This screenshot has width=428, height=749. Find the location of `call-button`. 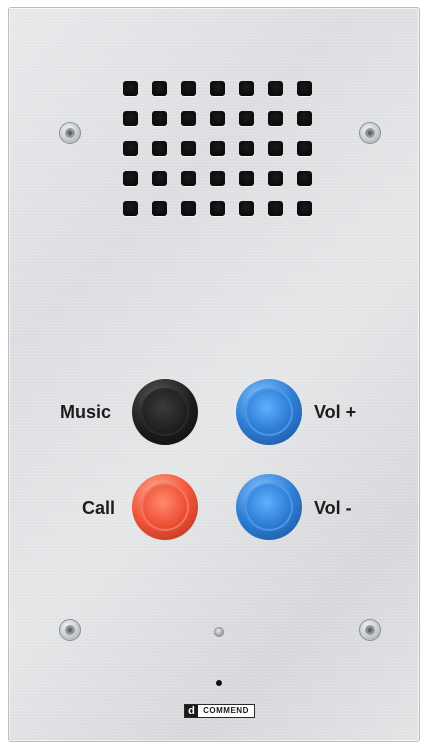

call-button is located at coordinates (165, 507).